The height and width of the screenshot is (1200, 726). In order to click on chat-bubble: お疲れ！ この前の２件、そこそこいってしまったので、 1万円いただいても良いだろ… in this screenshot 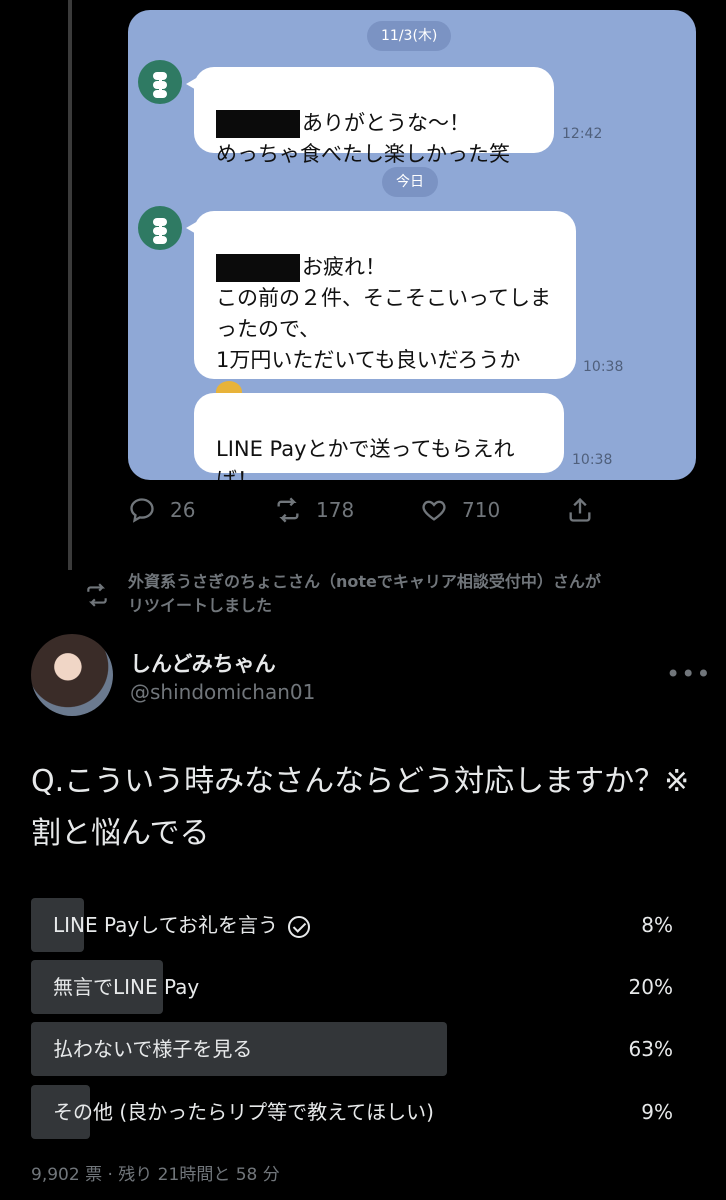, I will do `click(381, 307)`.